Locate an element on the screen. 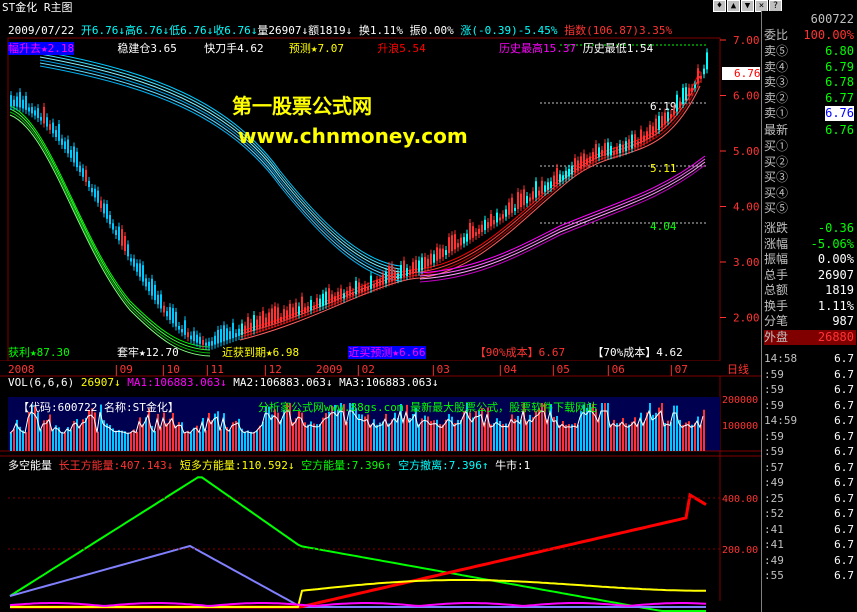 This screenshot has width=857, height=612. date-axis-label: |05 is located at coordinates (560, 369).